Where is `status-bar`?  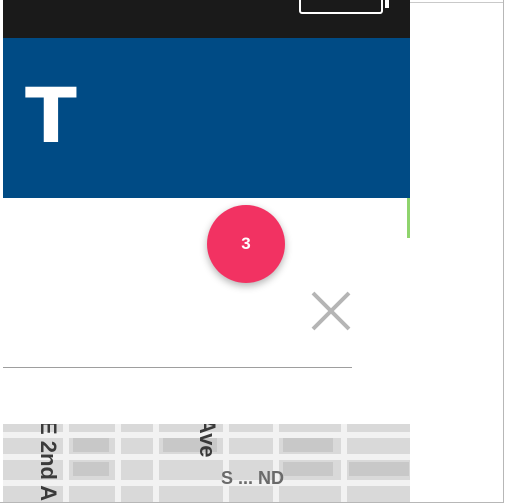 status-bar is located at coordinates (206, 19).